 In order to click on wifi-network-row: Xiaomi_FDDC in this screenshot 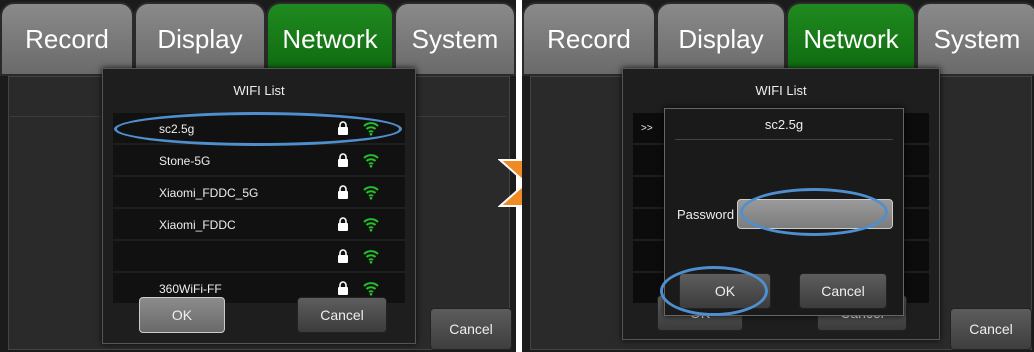, I will do `click(259, 224)`.